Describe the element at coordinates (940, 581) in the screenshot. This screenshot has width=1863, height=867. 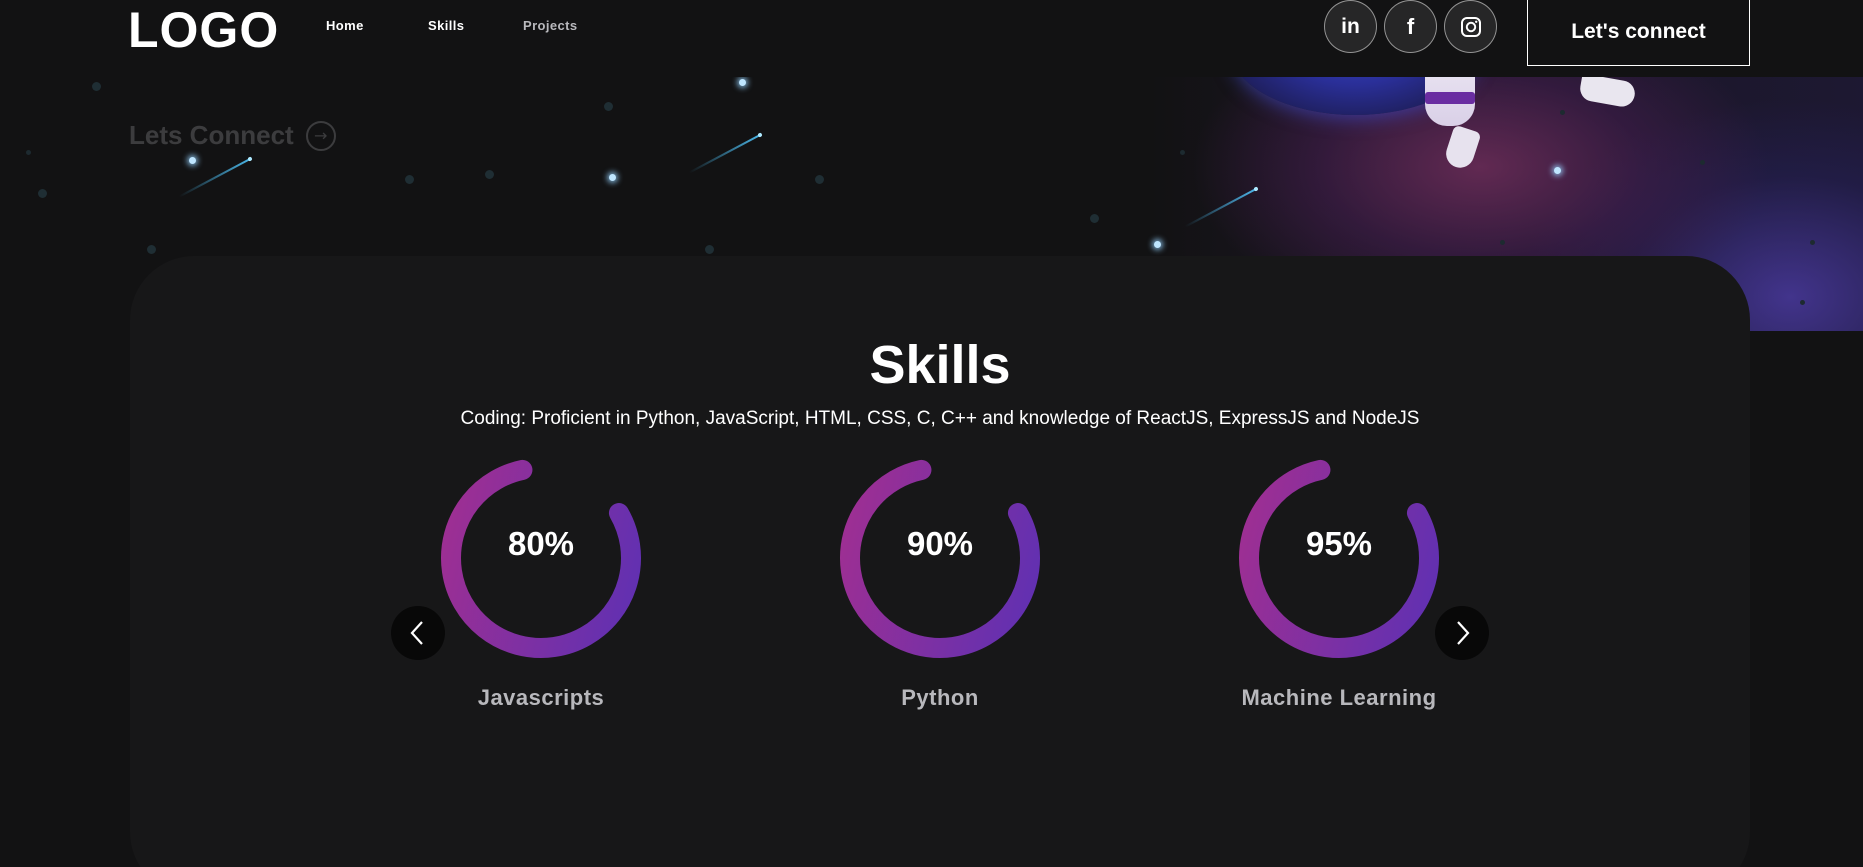
I see `skill-gauge: 90% Python` at that location.